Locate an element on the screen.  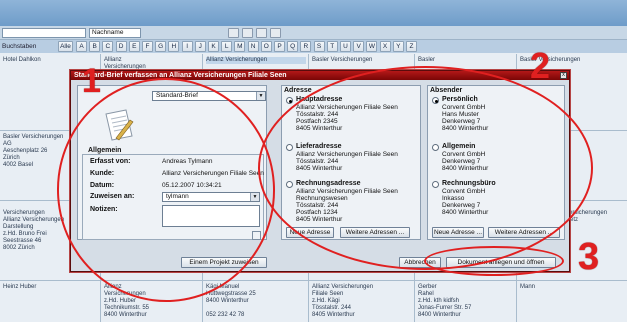
annotation-number-two: 2 is located at coordinates (540, 65).